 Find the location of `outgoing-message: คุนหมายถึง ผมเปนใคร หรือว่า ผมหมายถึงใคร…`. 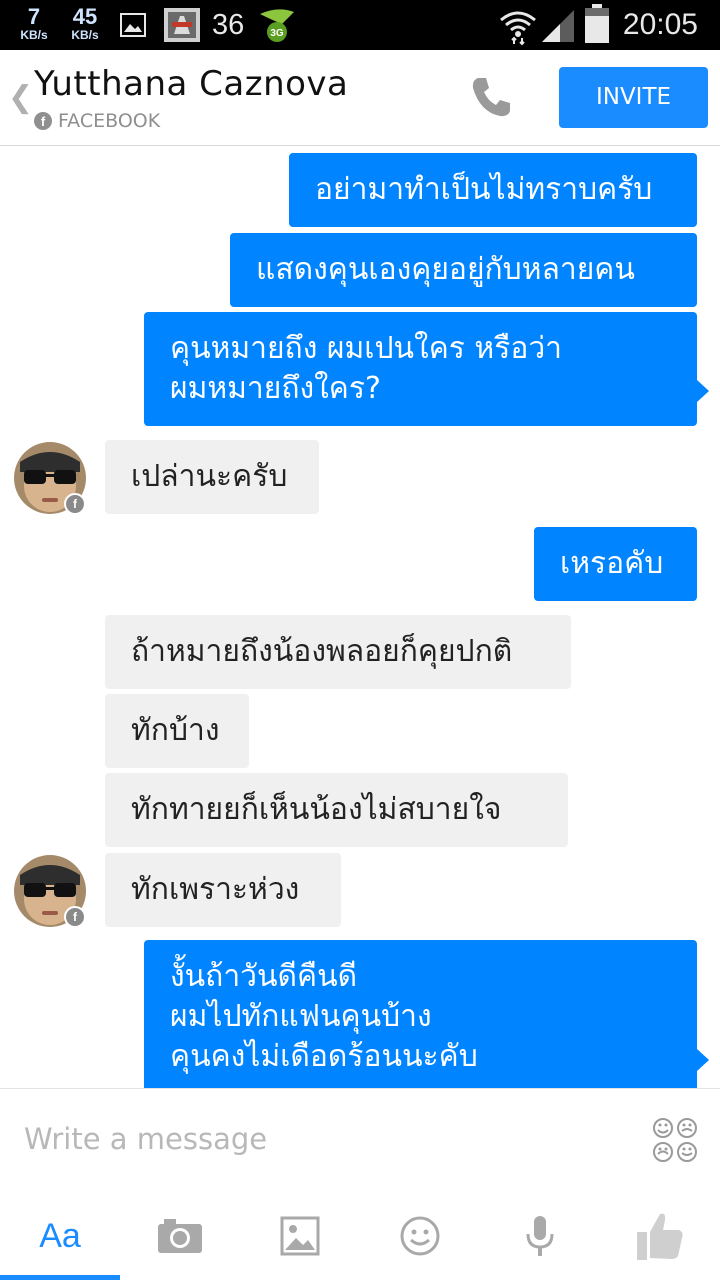

outgoing-message: คุนหมายถึง ผมเปนใคร หรือว่า ผมหมายถึงใคร… is located at coordinates (420, 369).